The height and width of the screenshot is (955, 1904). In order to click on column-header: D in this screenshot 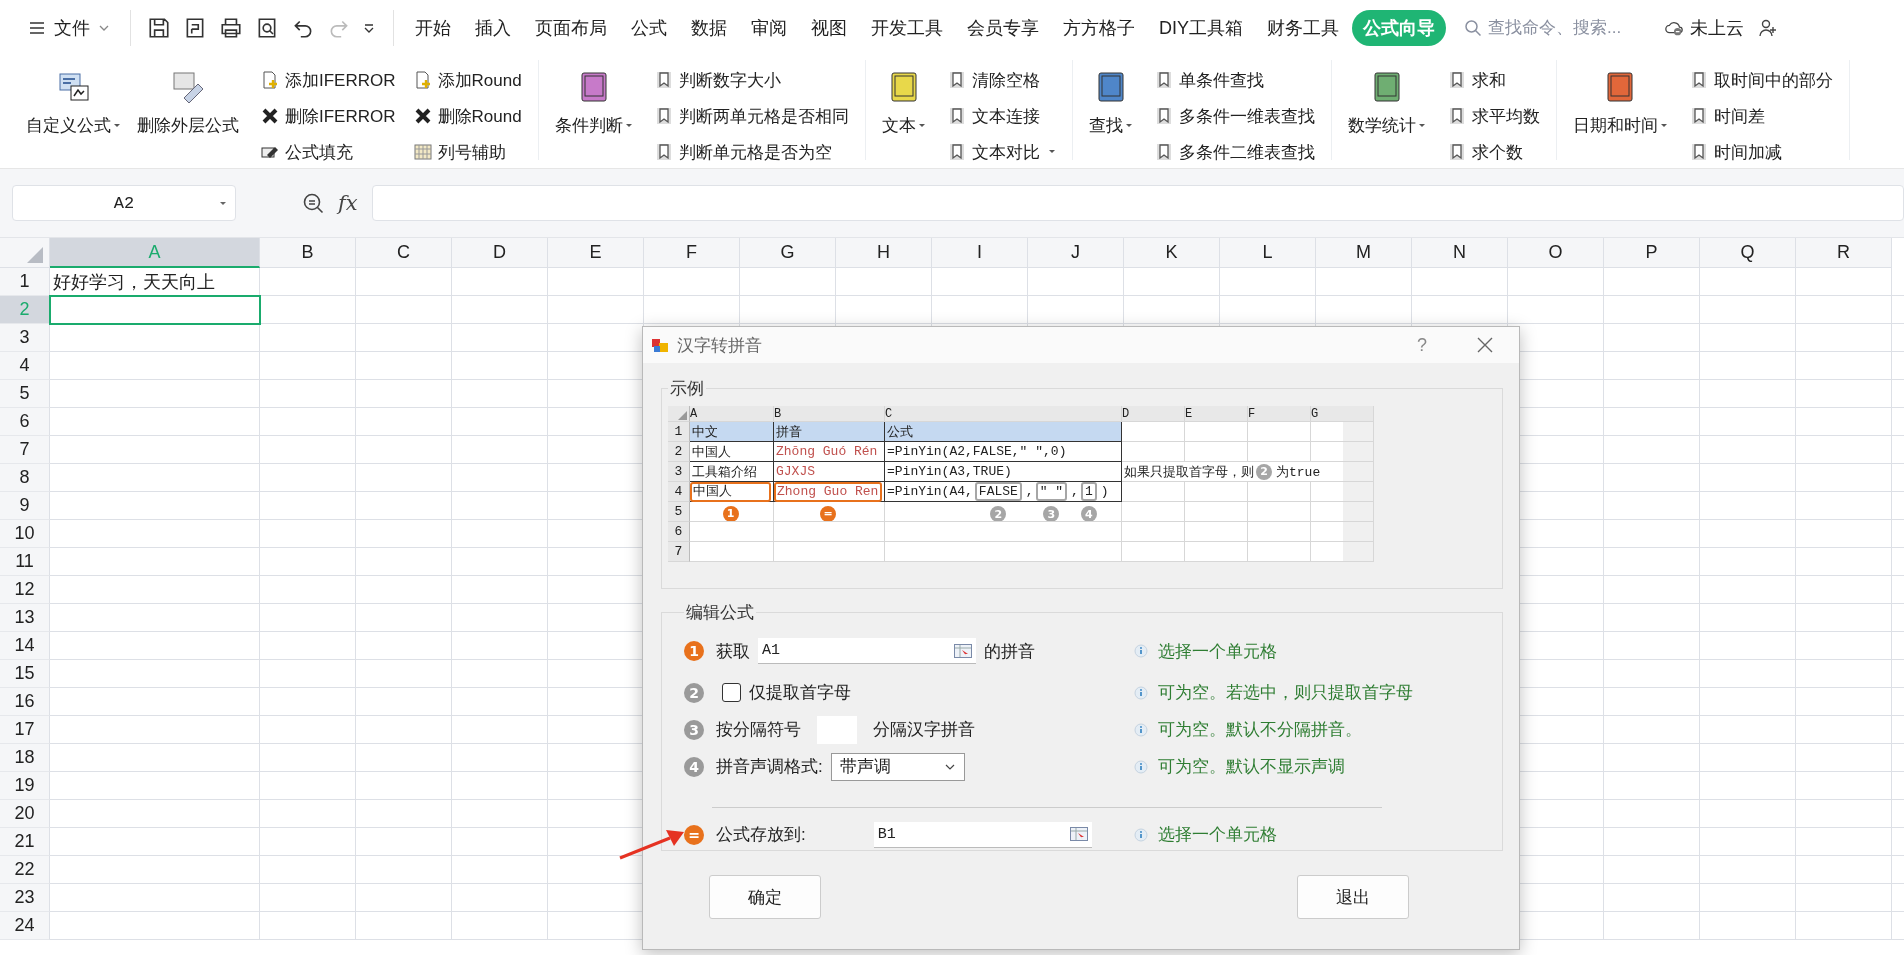, I will do `click(500, 253)`.